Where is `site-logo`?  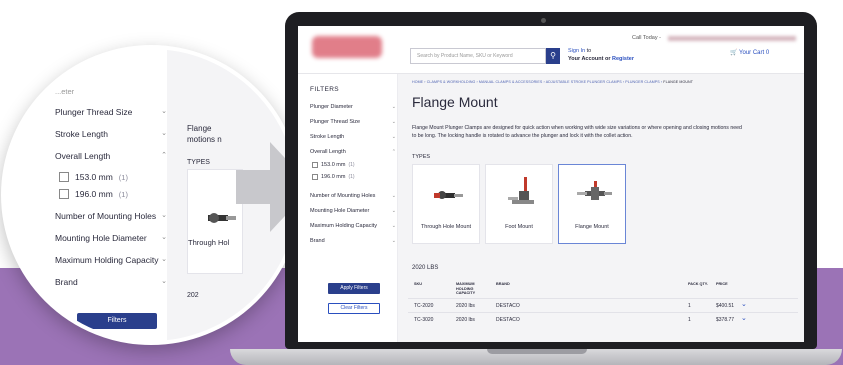 site-logo is located at coordinates (347, 47).